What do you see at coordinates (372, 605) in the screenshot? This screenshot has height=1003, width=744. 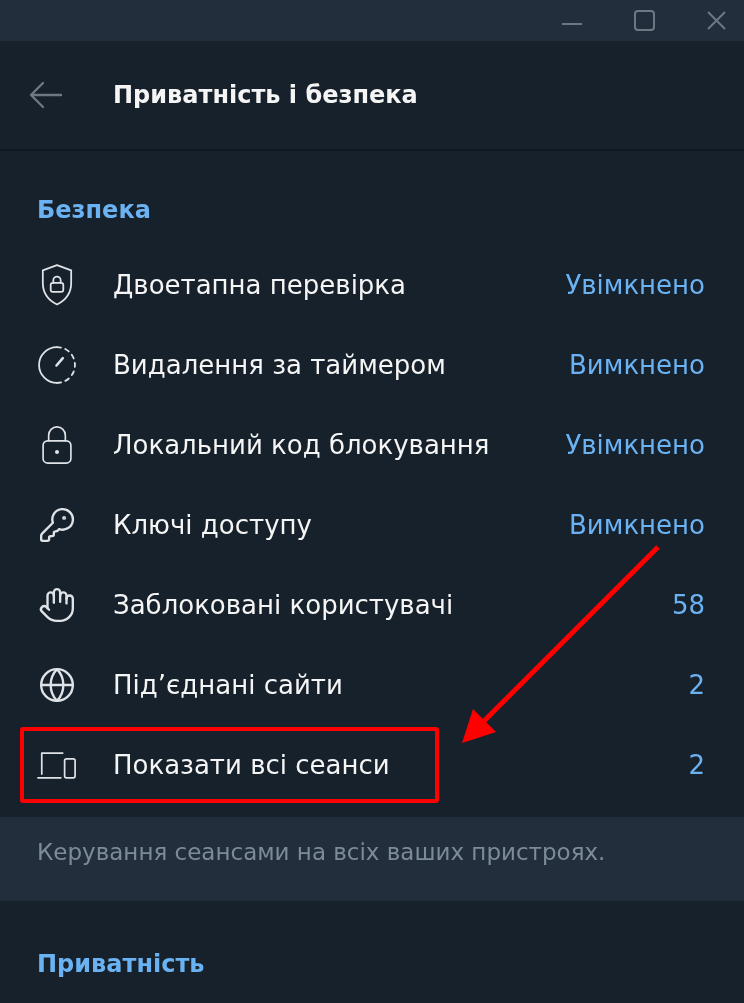 I see `settings-row: Заблоковані користувачі 58` at bounding box center [372, 605].